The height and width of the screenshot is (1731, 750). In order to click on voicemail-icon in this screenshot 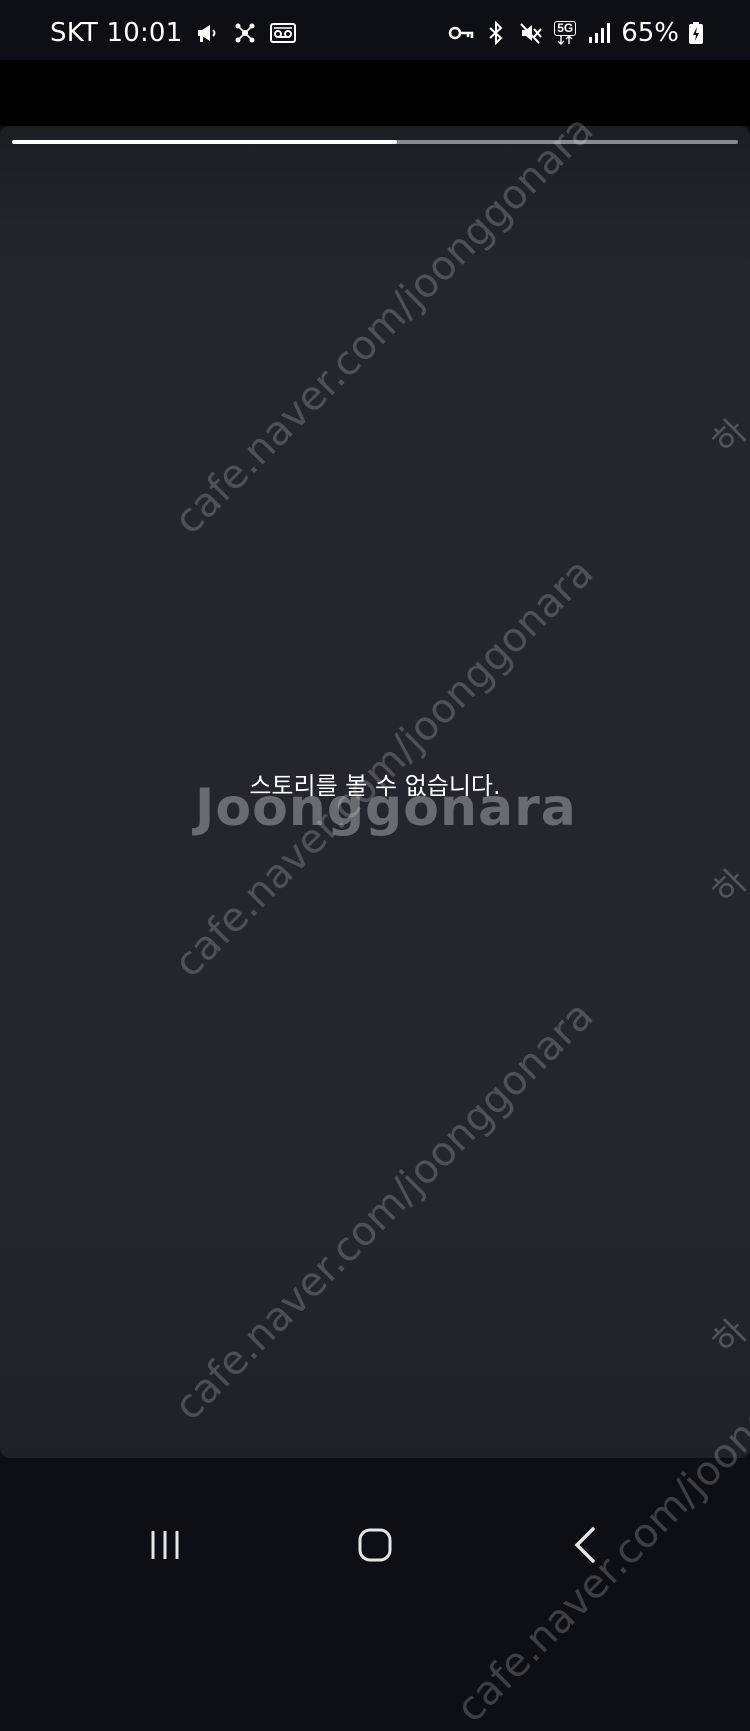, I will do `click(283, 33)`.